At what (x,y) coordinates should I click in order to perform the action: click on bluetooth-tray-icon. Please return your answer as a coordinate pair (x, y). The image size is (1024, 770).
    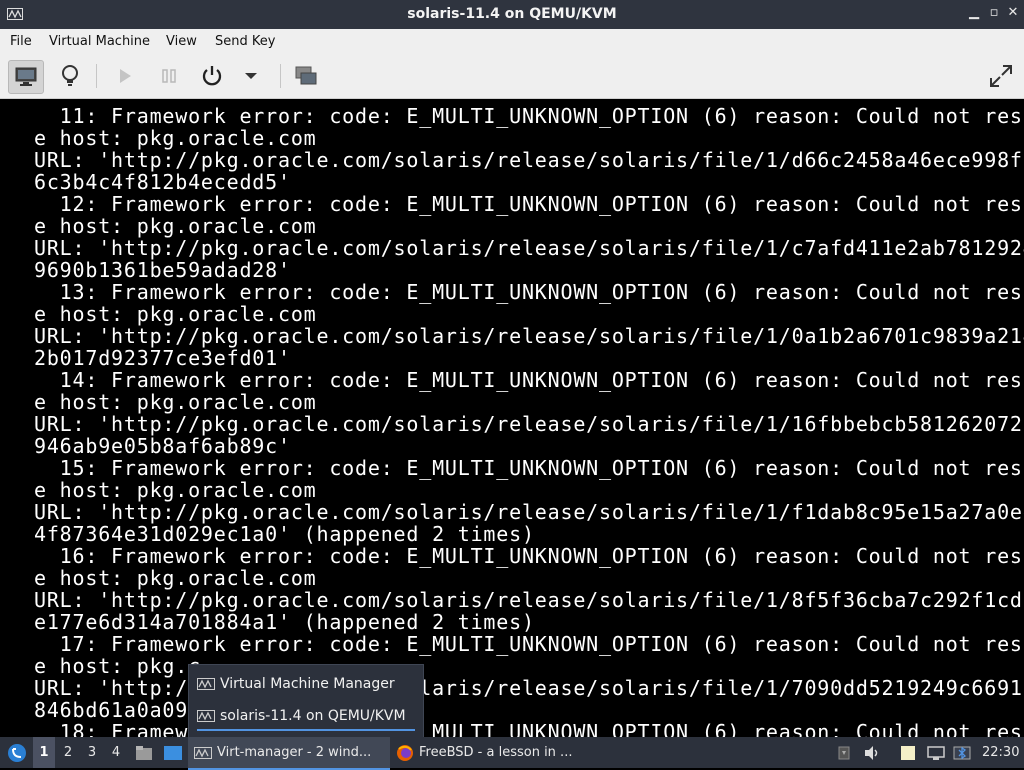
    Looking at the image, I should click on (962, 752).